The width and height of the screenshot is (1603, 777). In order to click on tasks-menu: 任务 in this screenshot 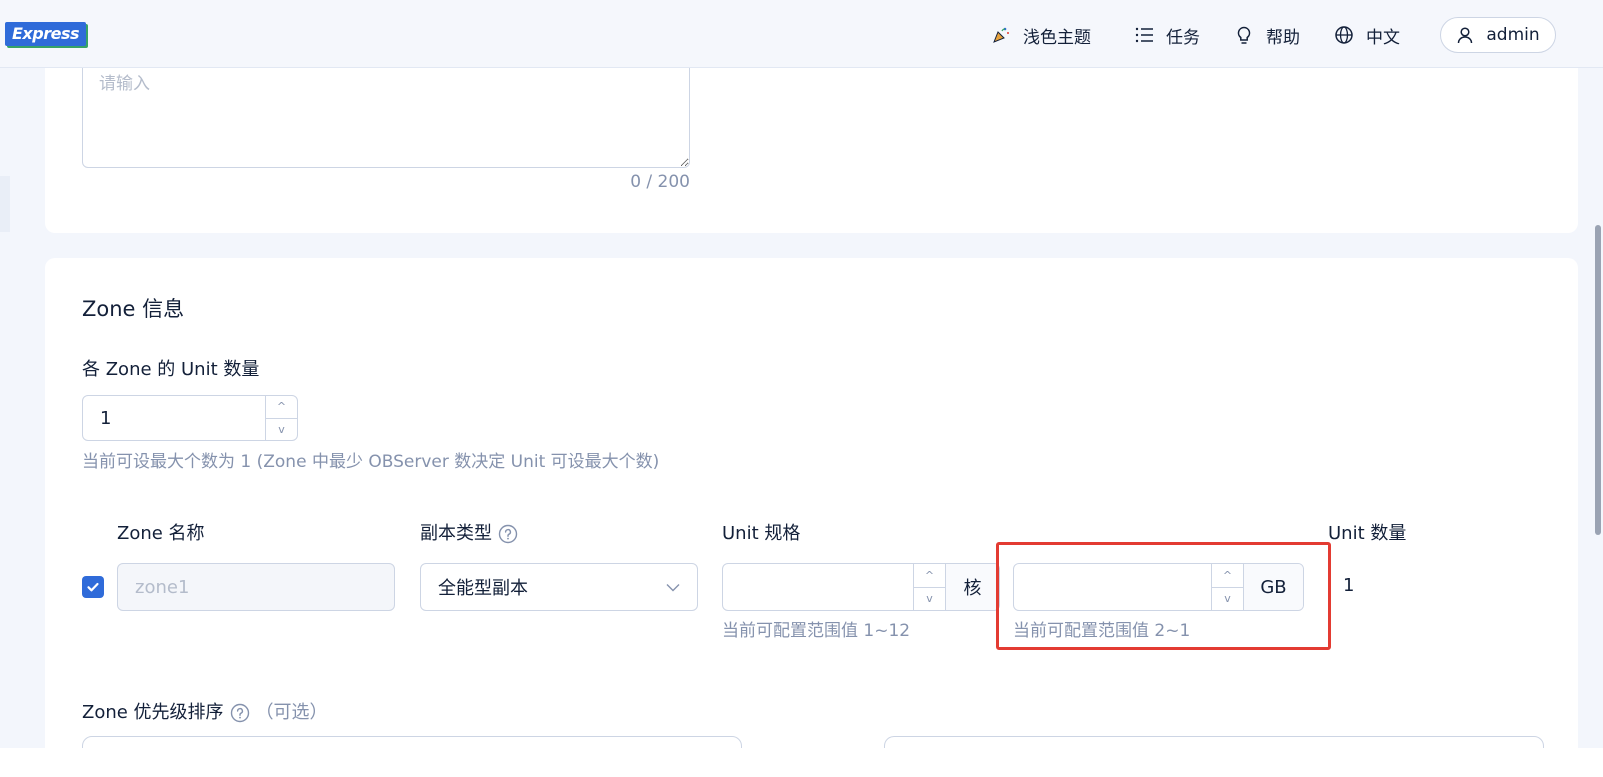, I will do `click(1167, 35)`.